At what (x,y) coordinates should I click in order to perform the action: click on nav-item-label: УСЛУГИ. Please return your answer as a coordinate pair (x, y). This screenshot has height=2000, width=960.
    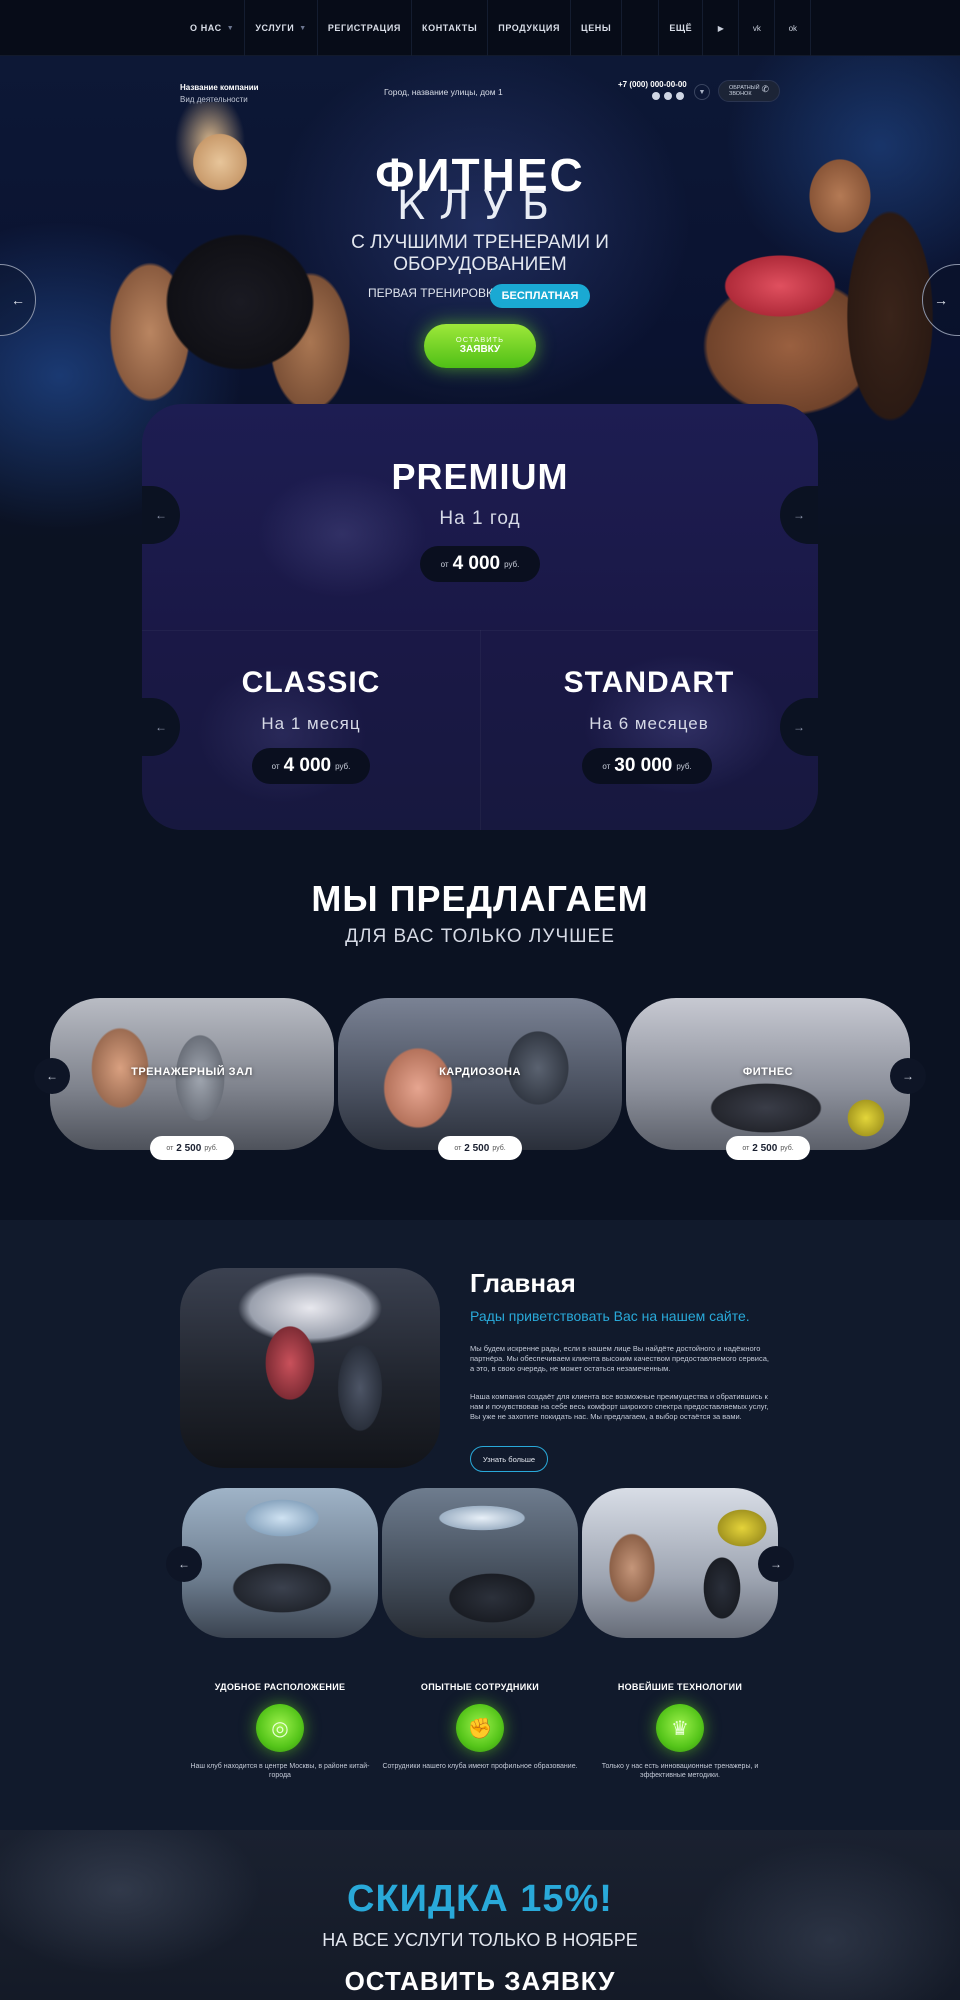
    Looking at the image, I should click on (275, 28).